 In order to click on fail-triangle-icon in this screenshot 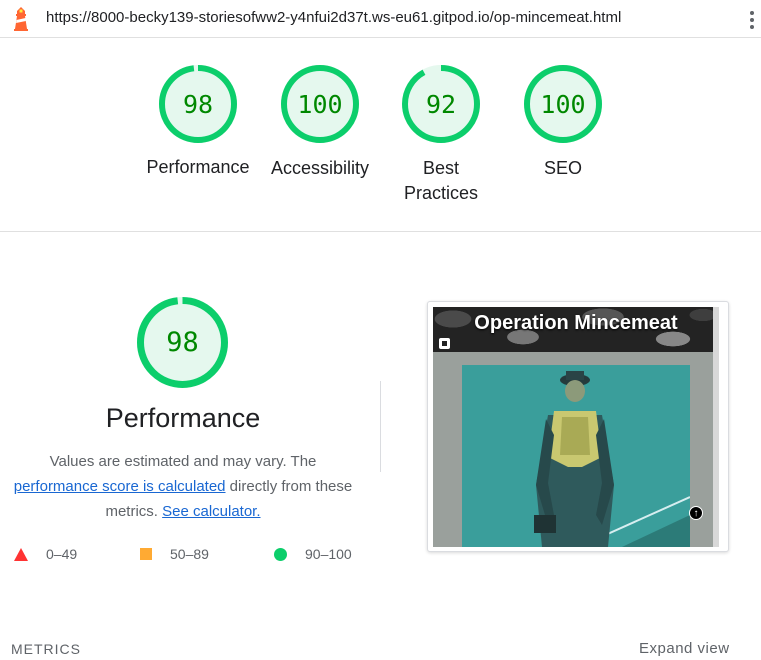, I will do `click(21, 554)`.